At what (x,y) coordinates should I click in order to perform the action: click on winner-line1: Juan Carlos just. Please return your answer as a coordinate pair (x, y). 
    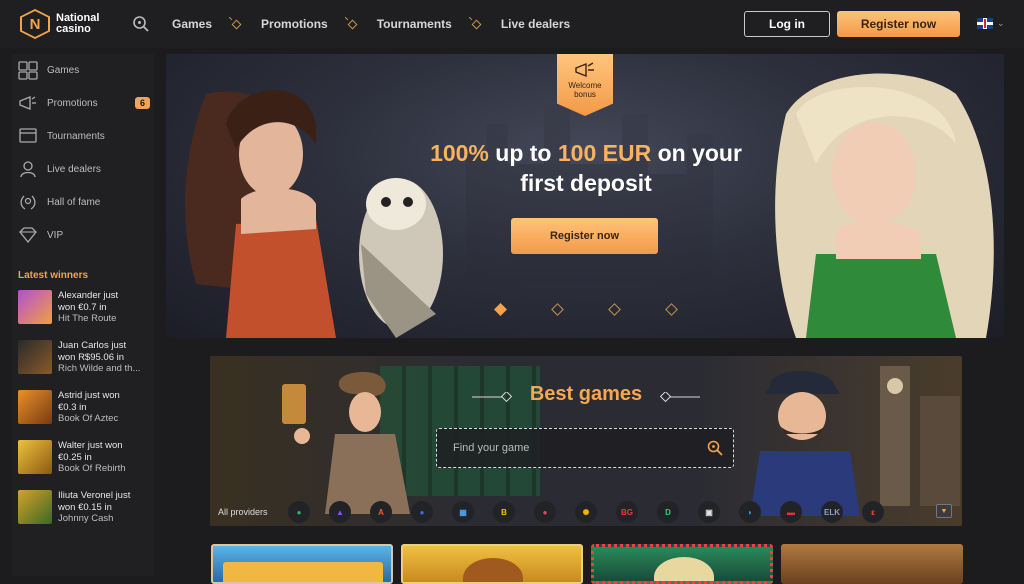
    Looking at the image, I should click on (92, 345).